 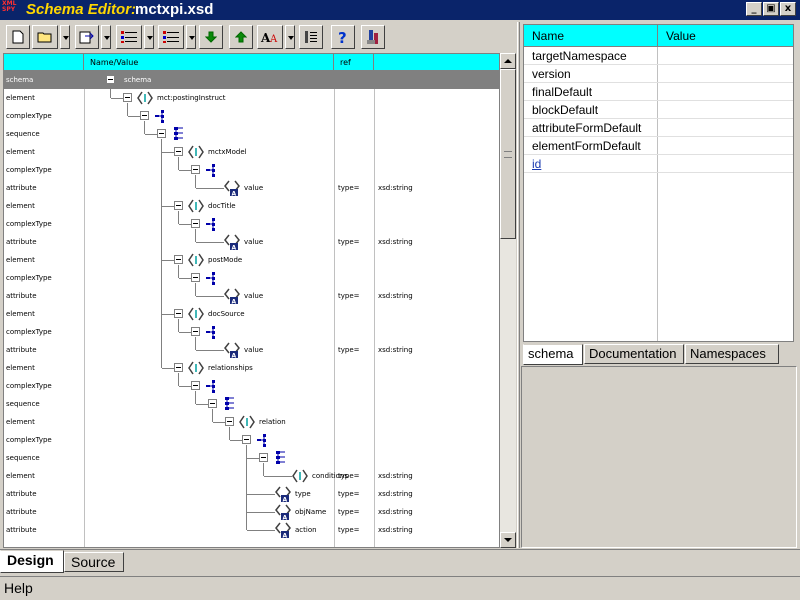 What do you see at coordinates (518, 285) in the screenshot?
I see `panel-splitter` at bounding box center [518, 285].